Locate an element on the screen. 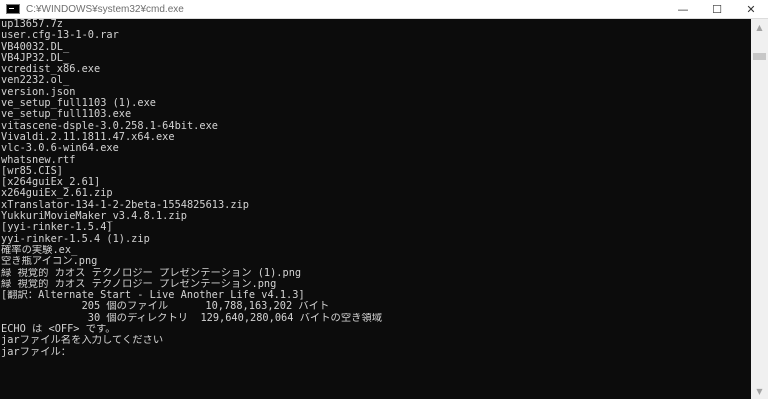 The height and width of the screenshot is (399, 768). console-line: vitascene-dsple-3.0.258.1-64bit.exe is located at coordinates (109, 126).